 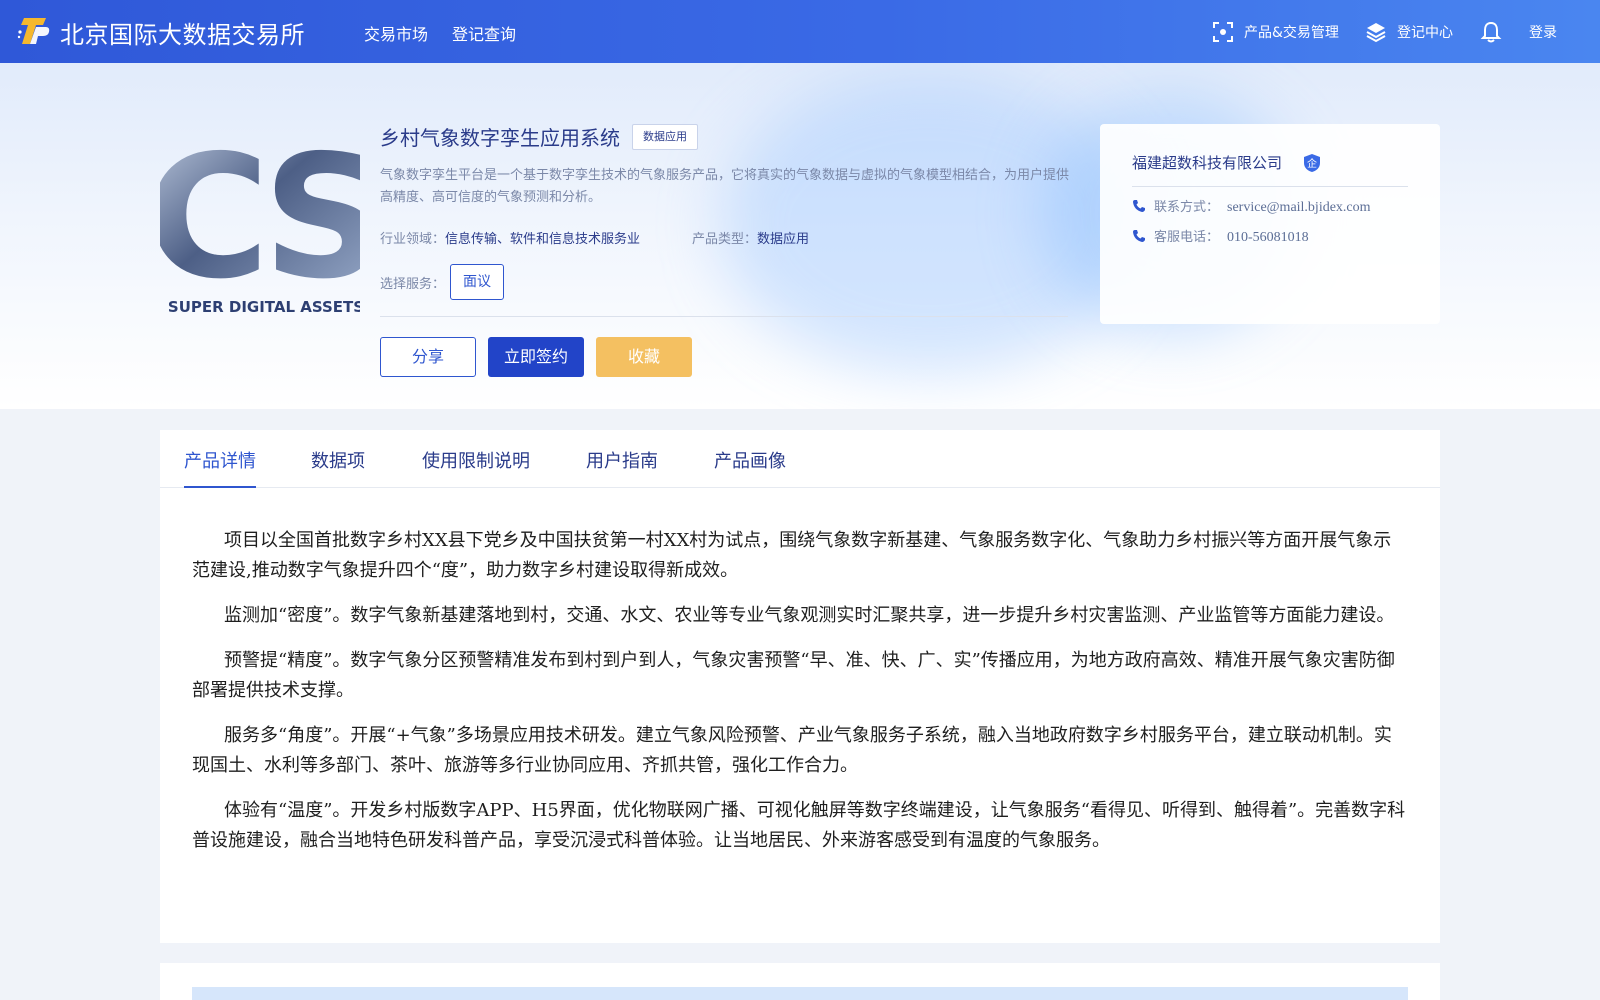 I want to click on nav-registration-query: 登记查询, so click(x=484, y=33).